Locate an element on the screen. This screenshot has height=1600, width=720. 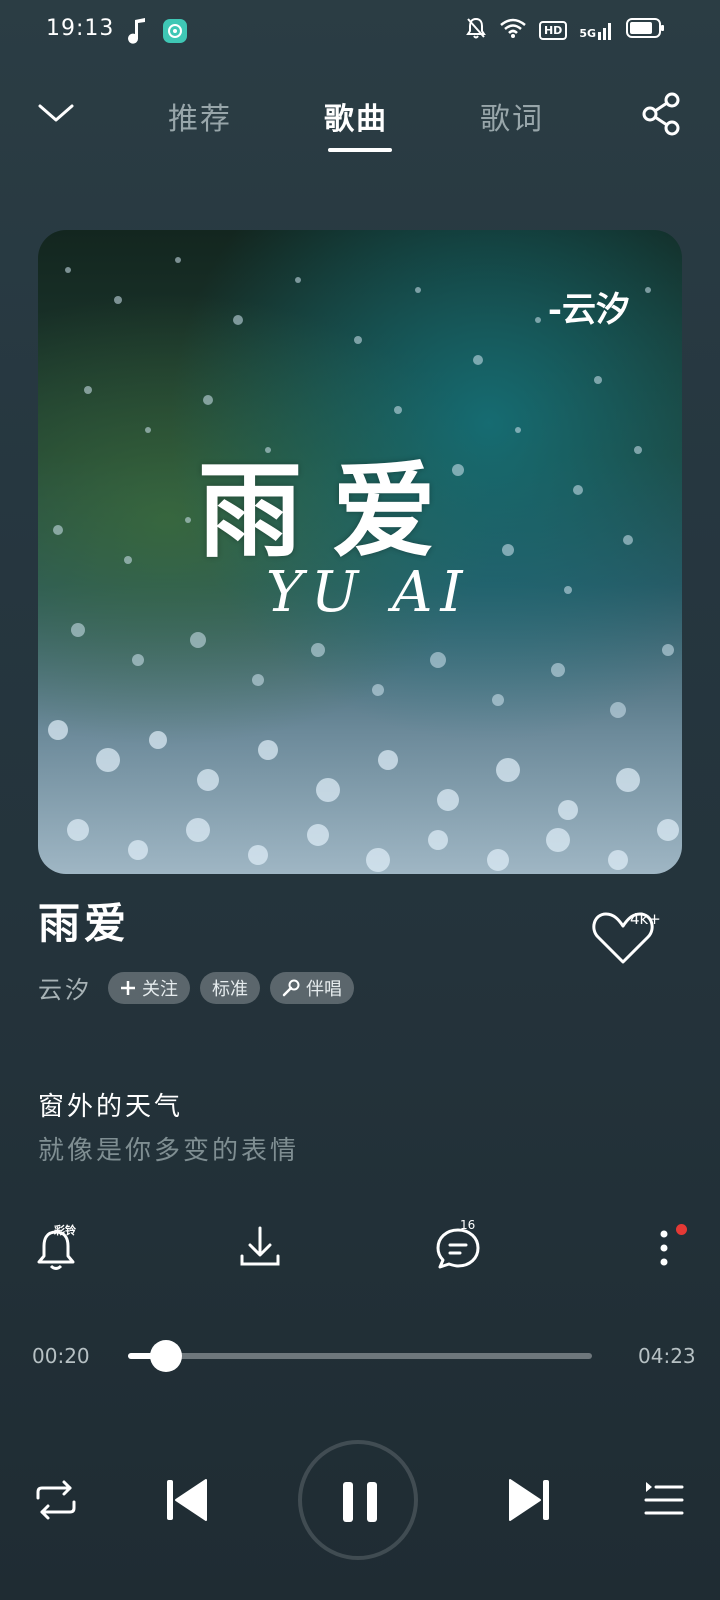
plus-icon is located at coordinates (128, 987).